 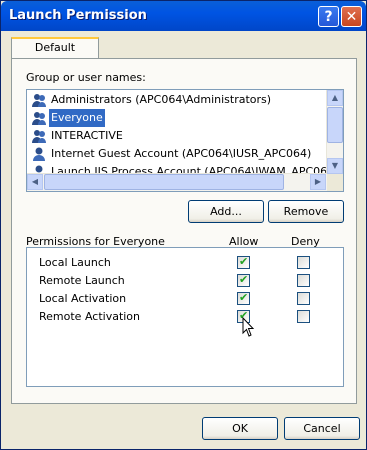 What do you see at coordinates (78, 15) in the screenshot?
I see `window-title: Launch Permission` at bounding box center [78, 15].